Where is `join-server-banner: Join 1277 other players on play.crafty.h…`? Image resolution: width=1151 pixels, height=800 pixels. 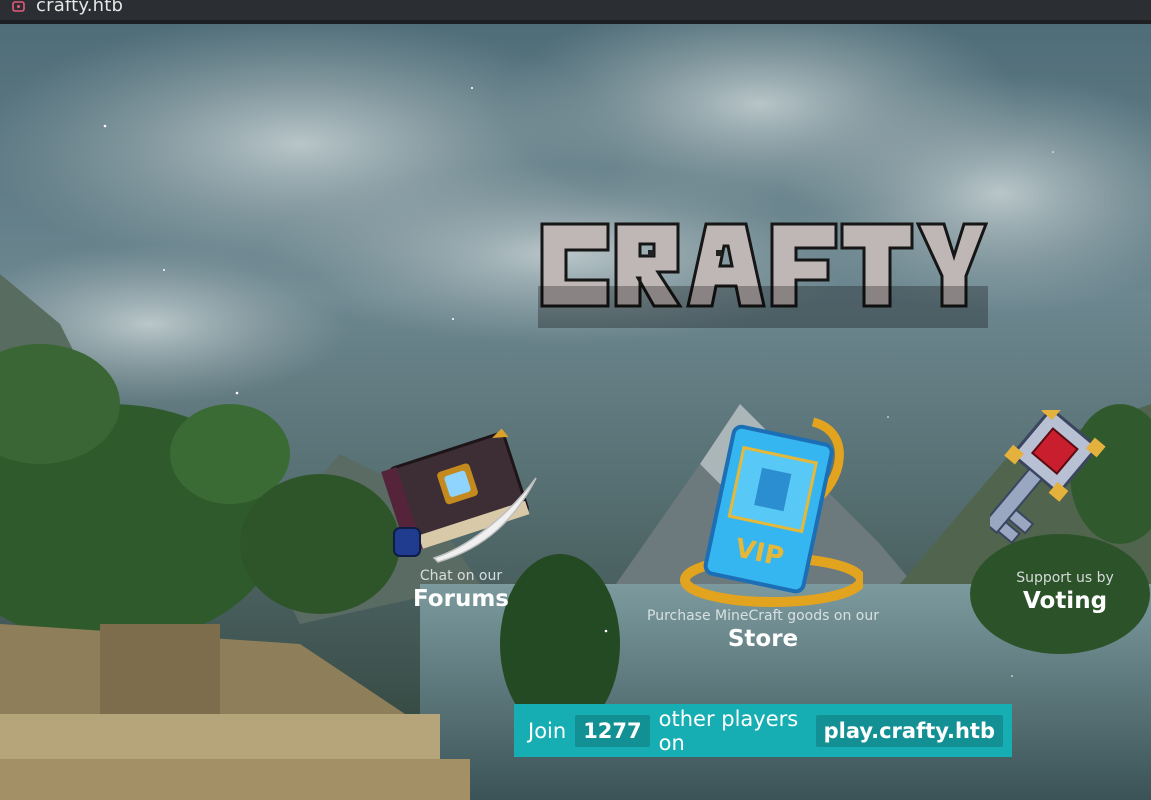
join-server-banner: Join 1277 other players on play.crafty.h… is located at coordinates (763, 730).